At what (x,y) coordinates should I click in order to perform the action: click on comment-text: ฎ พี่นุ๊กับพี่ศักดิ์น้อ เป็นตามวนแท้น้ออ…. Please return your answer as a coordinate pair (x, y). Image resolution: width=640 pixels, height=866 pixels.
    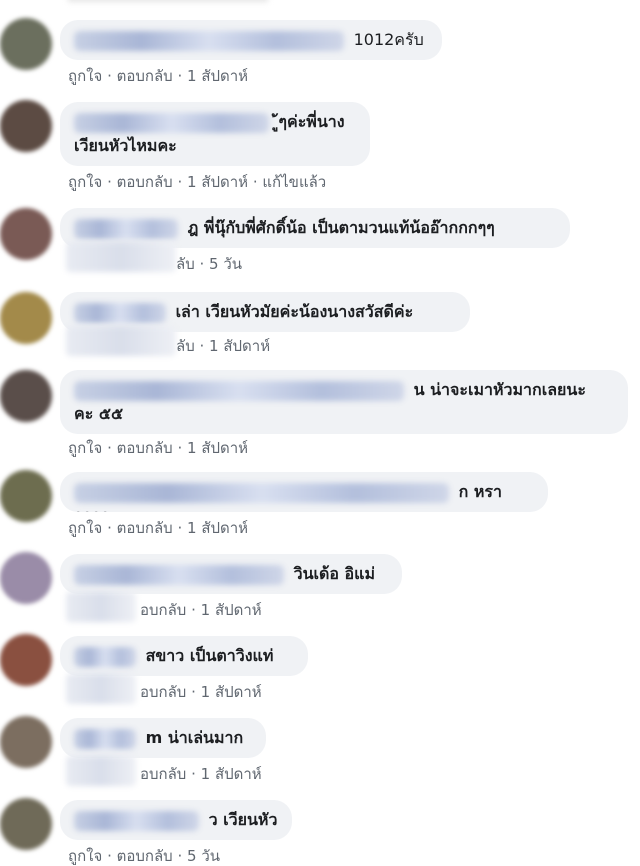
    Looking at the image, I should click on (341, 227).